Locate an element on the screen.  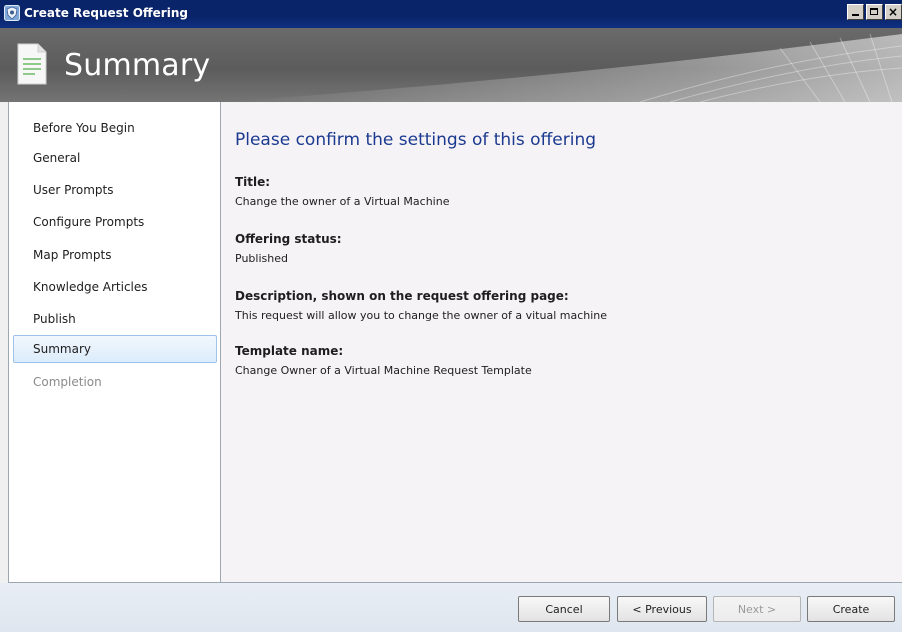
close-icon: × is located at coordinates (893, 12).